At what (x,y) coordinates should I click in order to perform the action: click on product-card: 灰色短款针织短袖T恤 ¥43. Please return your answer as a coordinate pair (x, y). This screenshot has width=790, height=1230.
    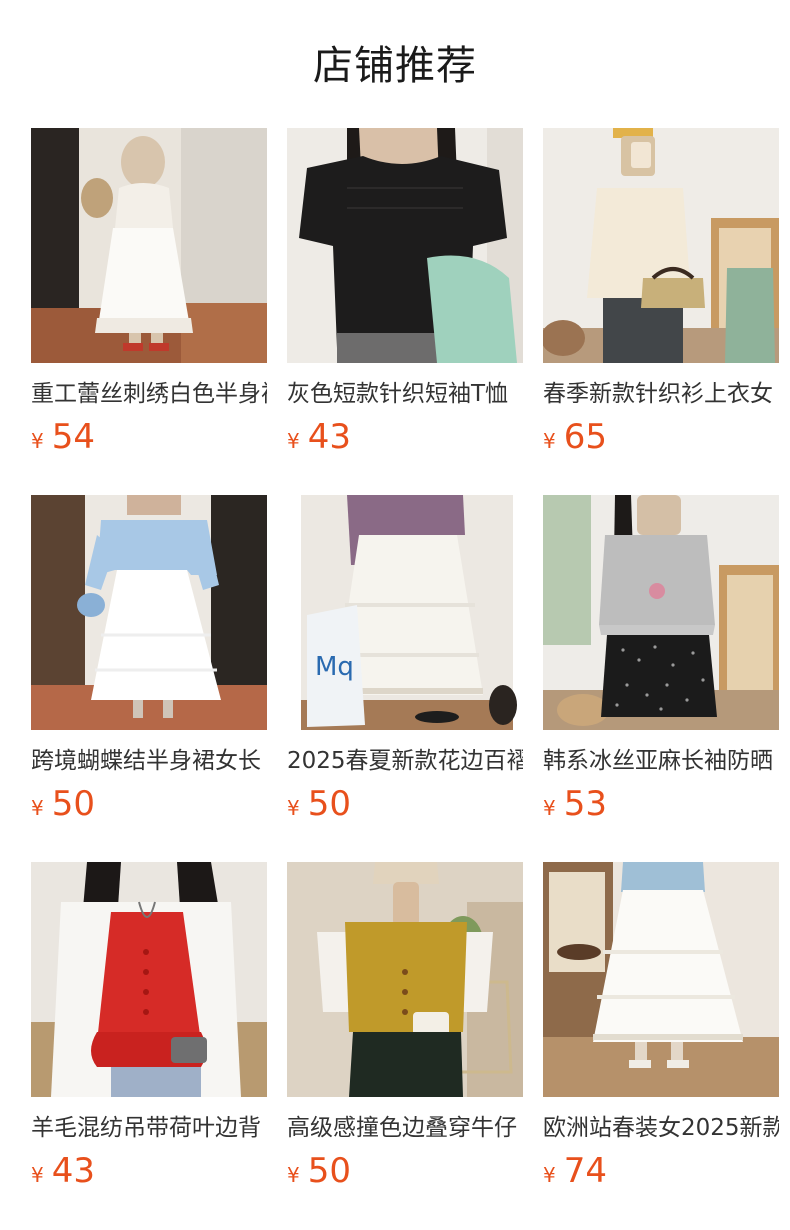
    Looking at the image, I should click on (405, 292).